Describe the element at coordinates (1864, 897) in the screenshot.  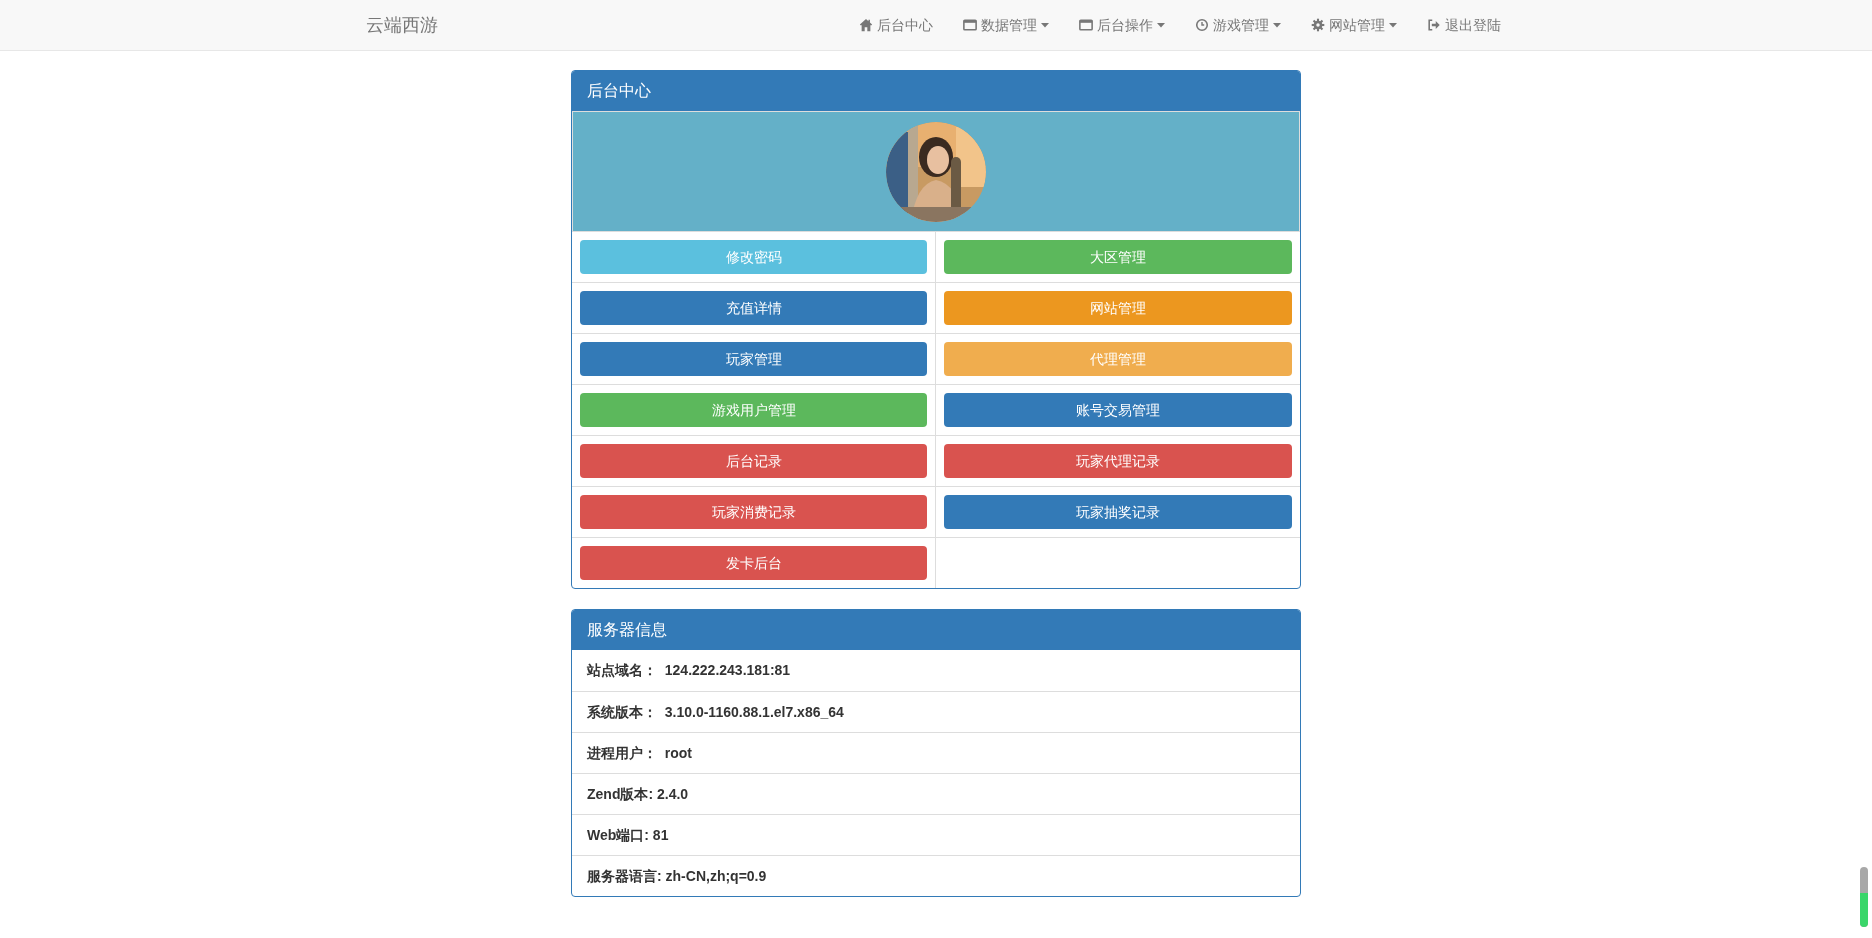
I see `scroll-indicator` at that location.